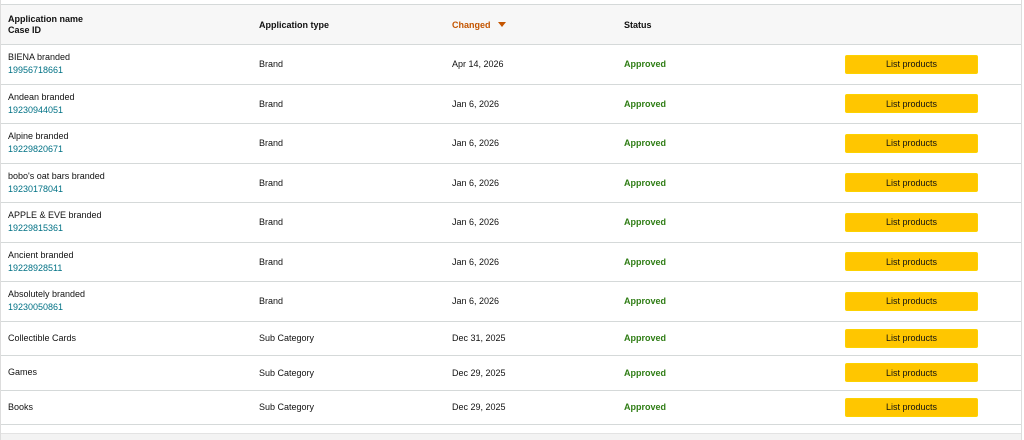 The image size is (1024, 440). I want to click on case-id-link: 19956718661, so click(39, 70).